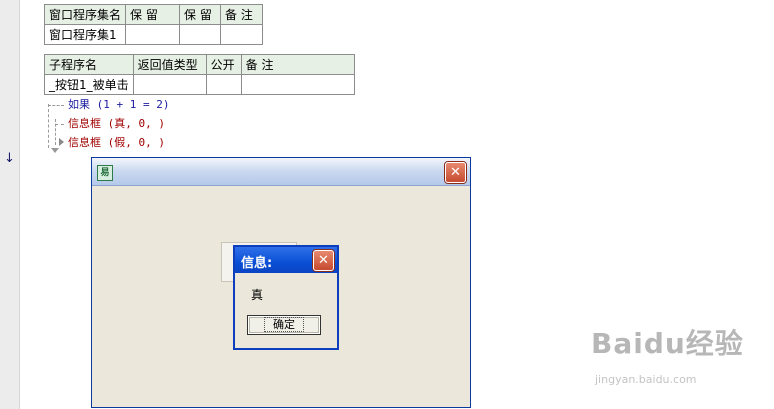  Describe the element at coordinates (89, 84) in the screenshot. I see `subroutine-name-cell: _按钮1_被单击` at that location.